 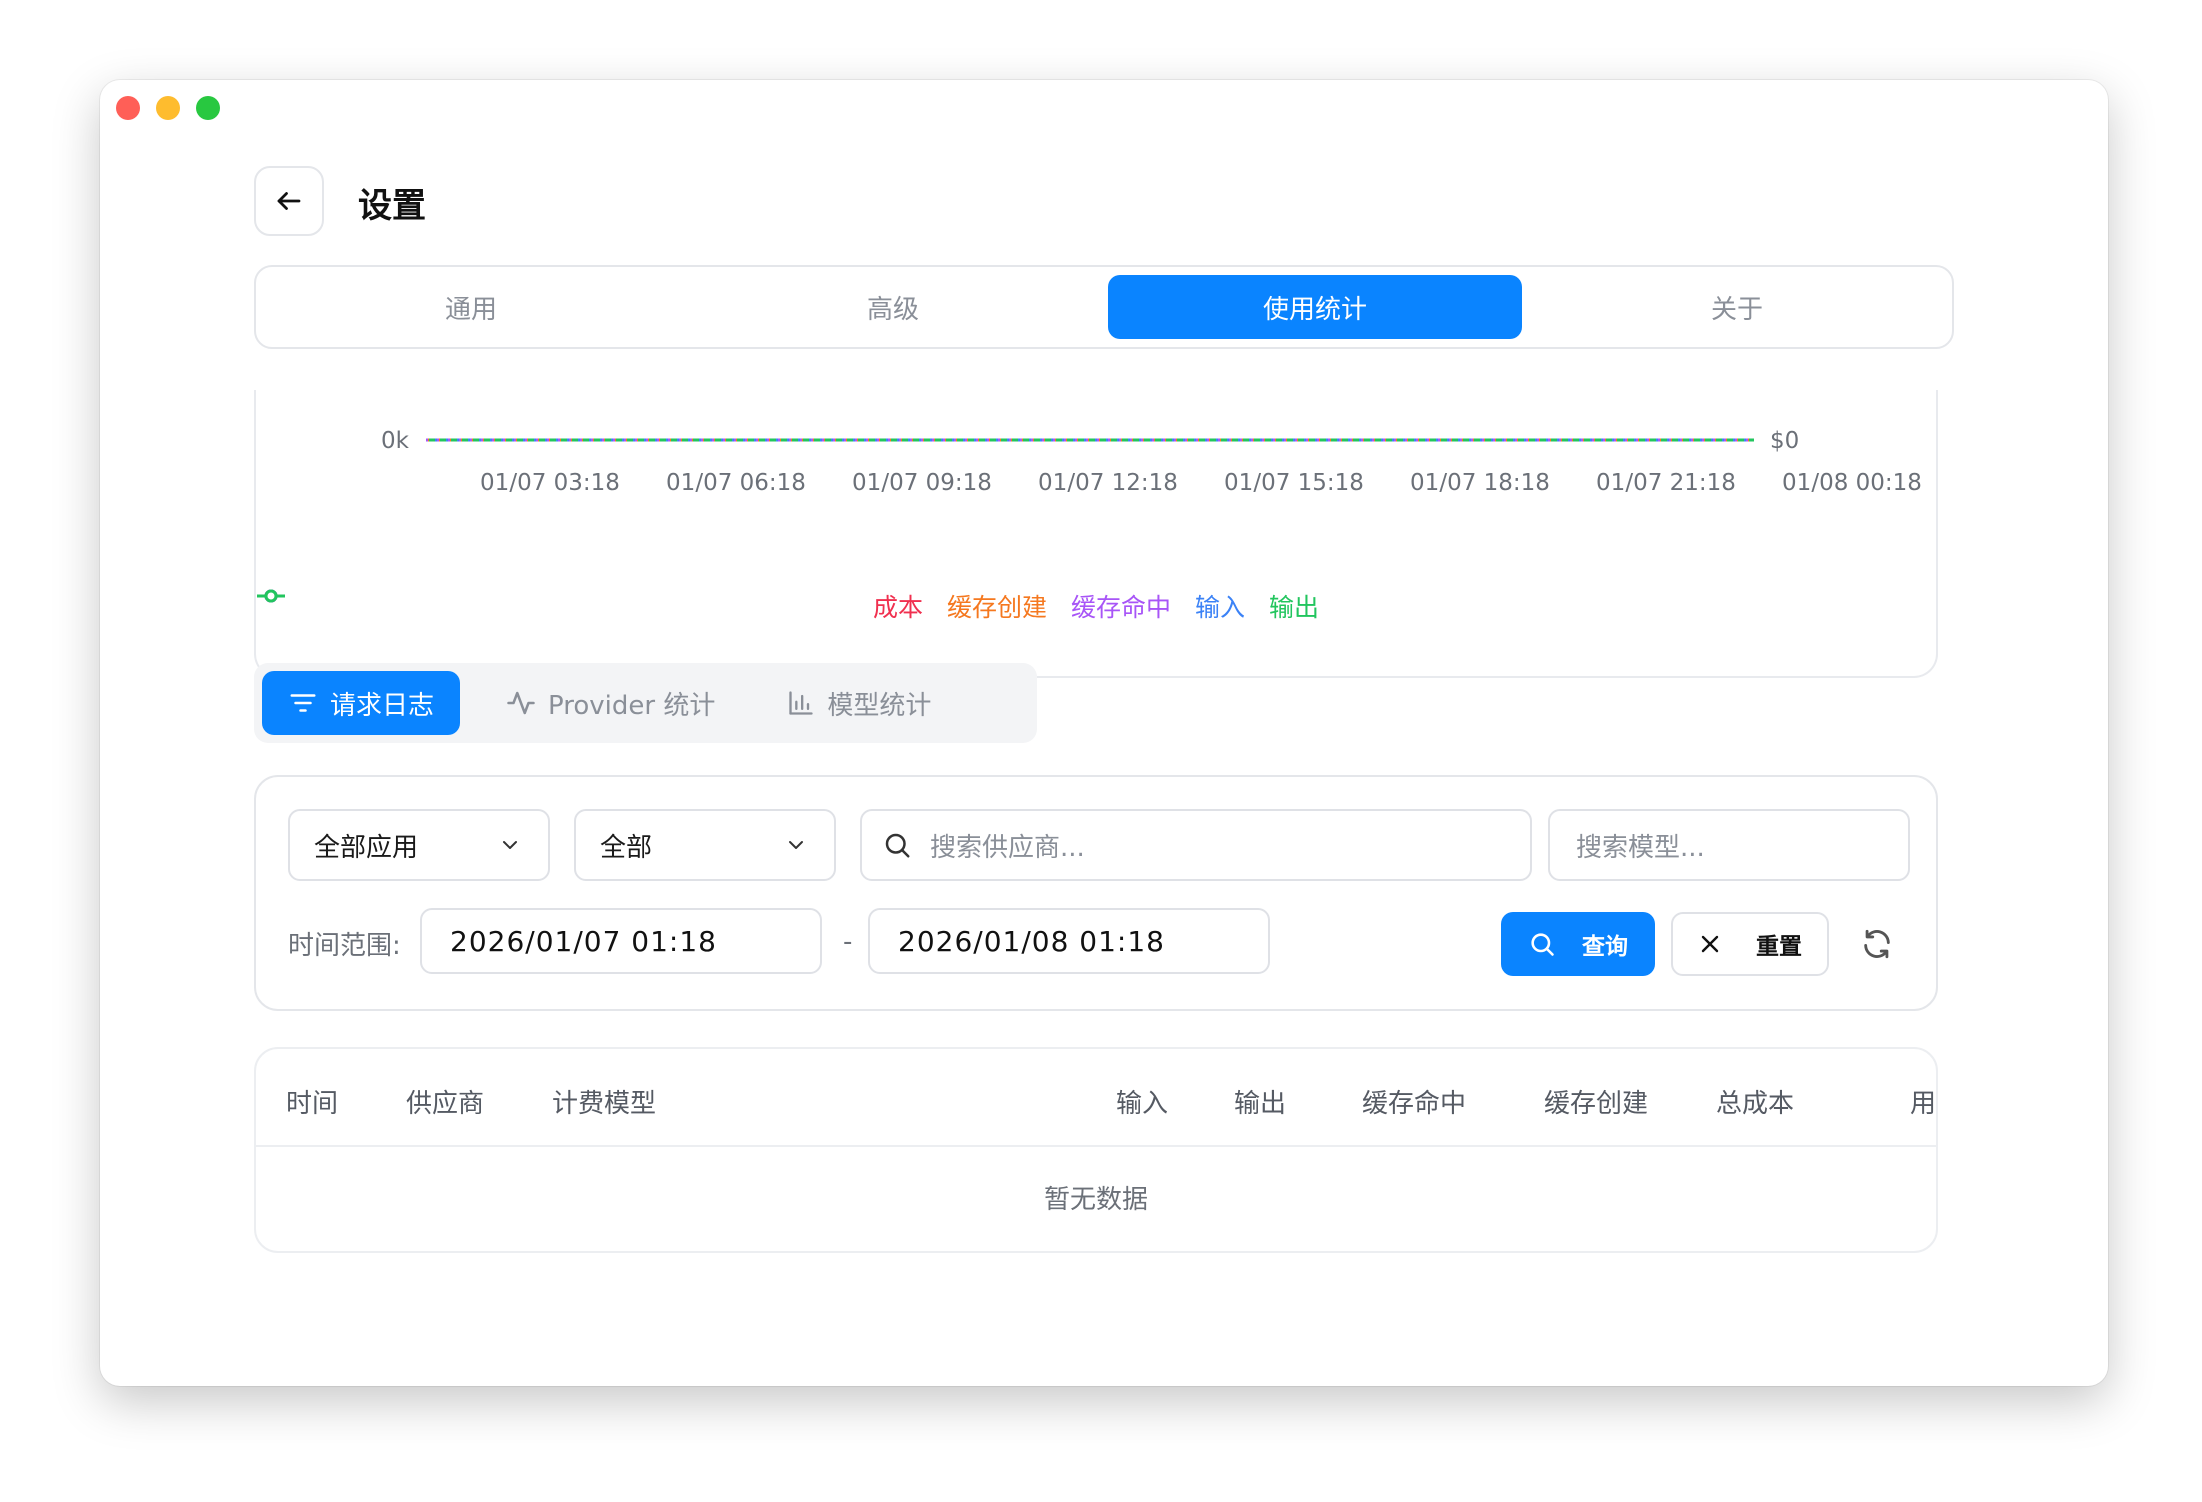 What do you see at coordinates (471, 307) in the screenshot?
I see `tab-general: 通用` at bounding box center [471, 307].